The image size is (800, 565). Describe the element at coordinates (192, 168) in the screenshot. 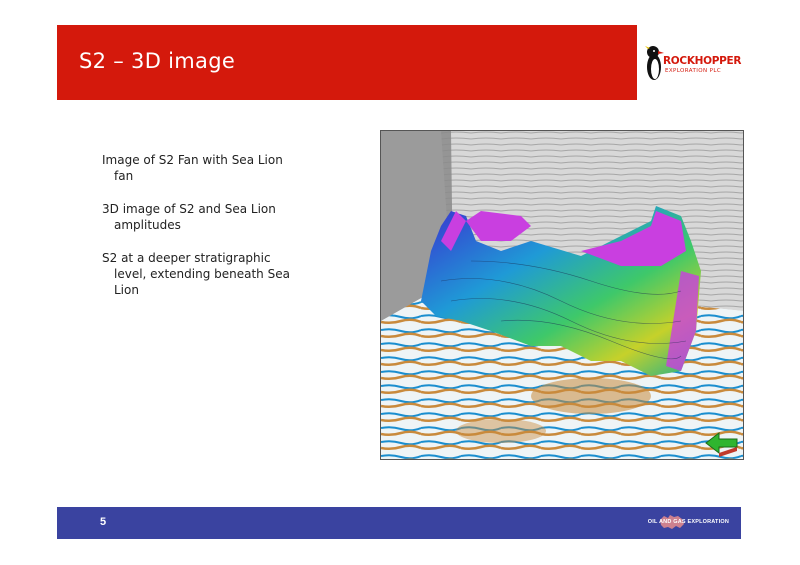

I see `bullet-item: Image of S2 Fan with Sea Lion fan` at that location.